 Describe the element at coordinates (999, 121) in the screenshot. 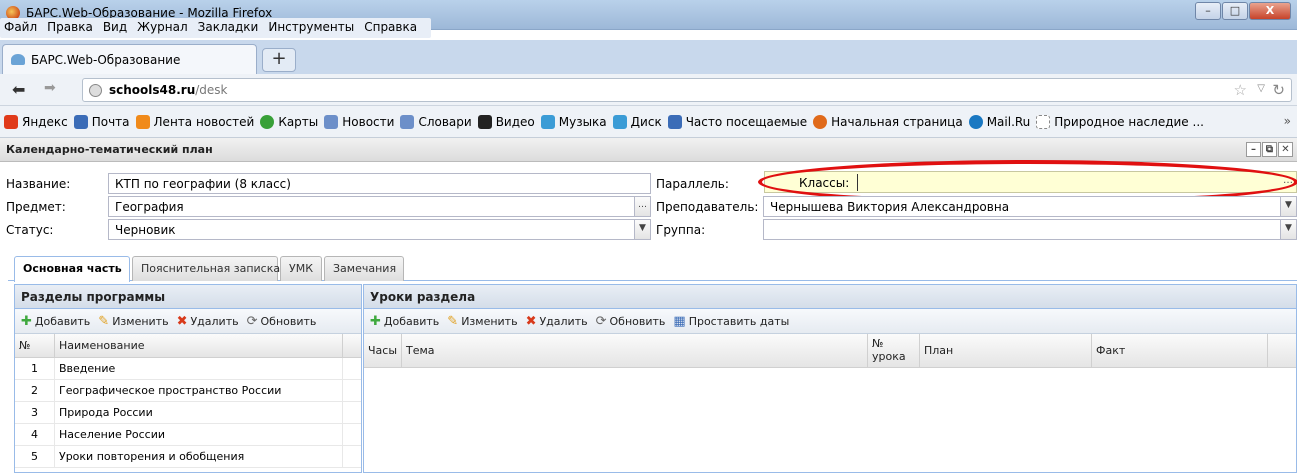

I see `bookmark-mailru: Mail.Ru` at that location.